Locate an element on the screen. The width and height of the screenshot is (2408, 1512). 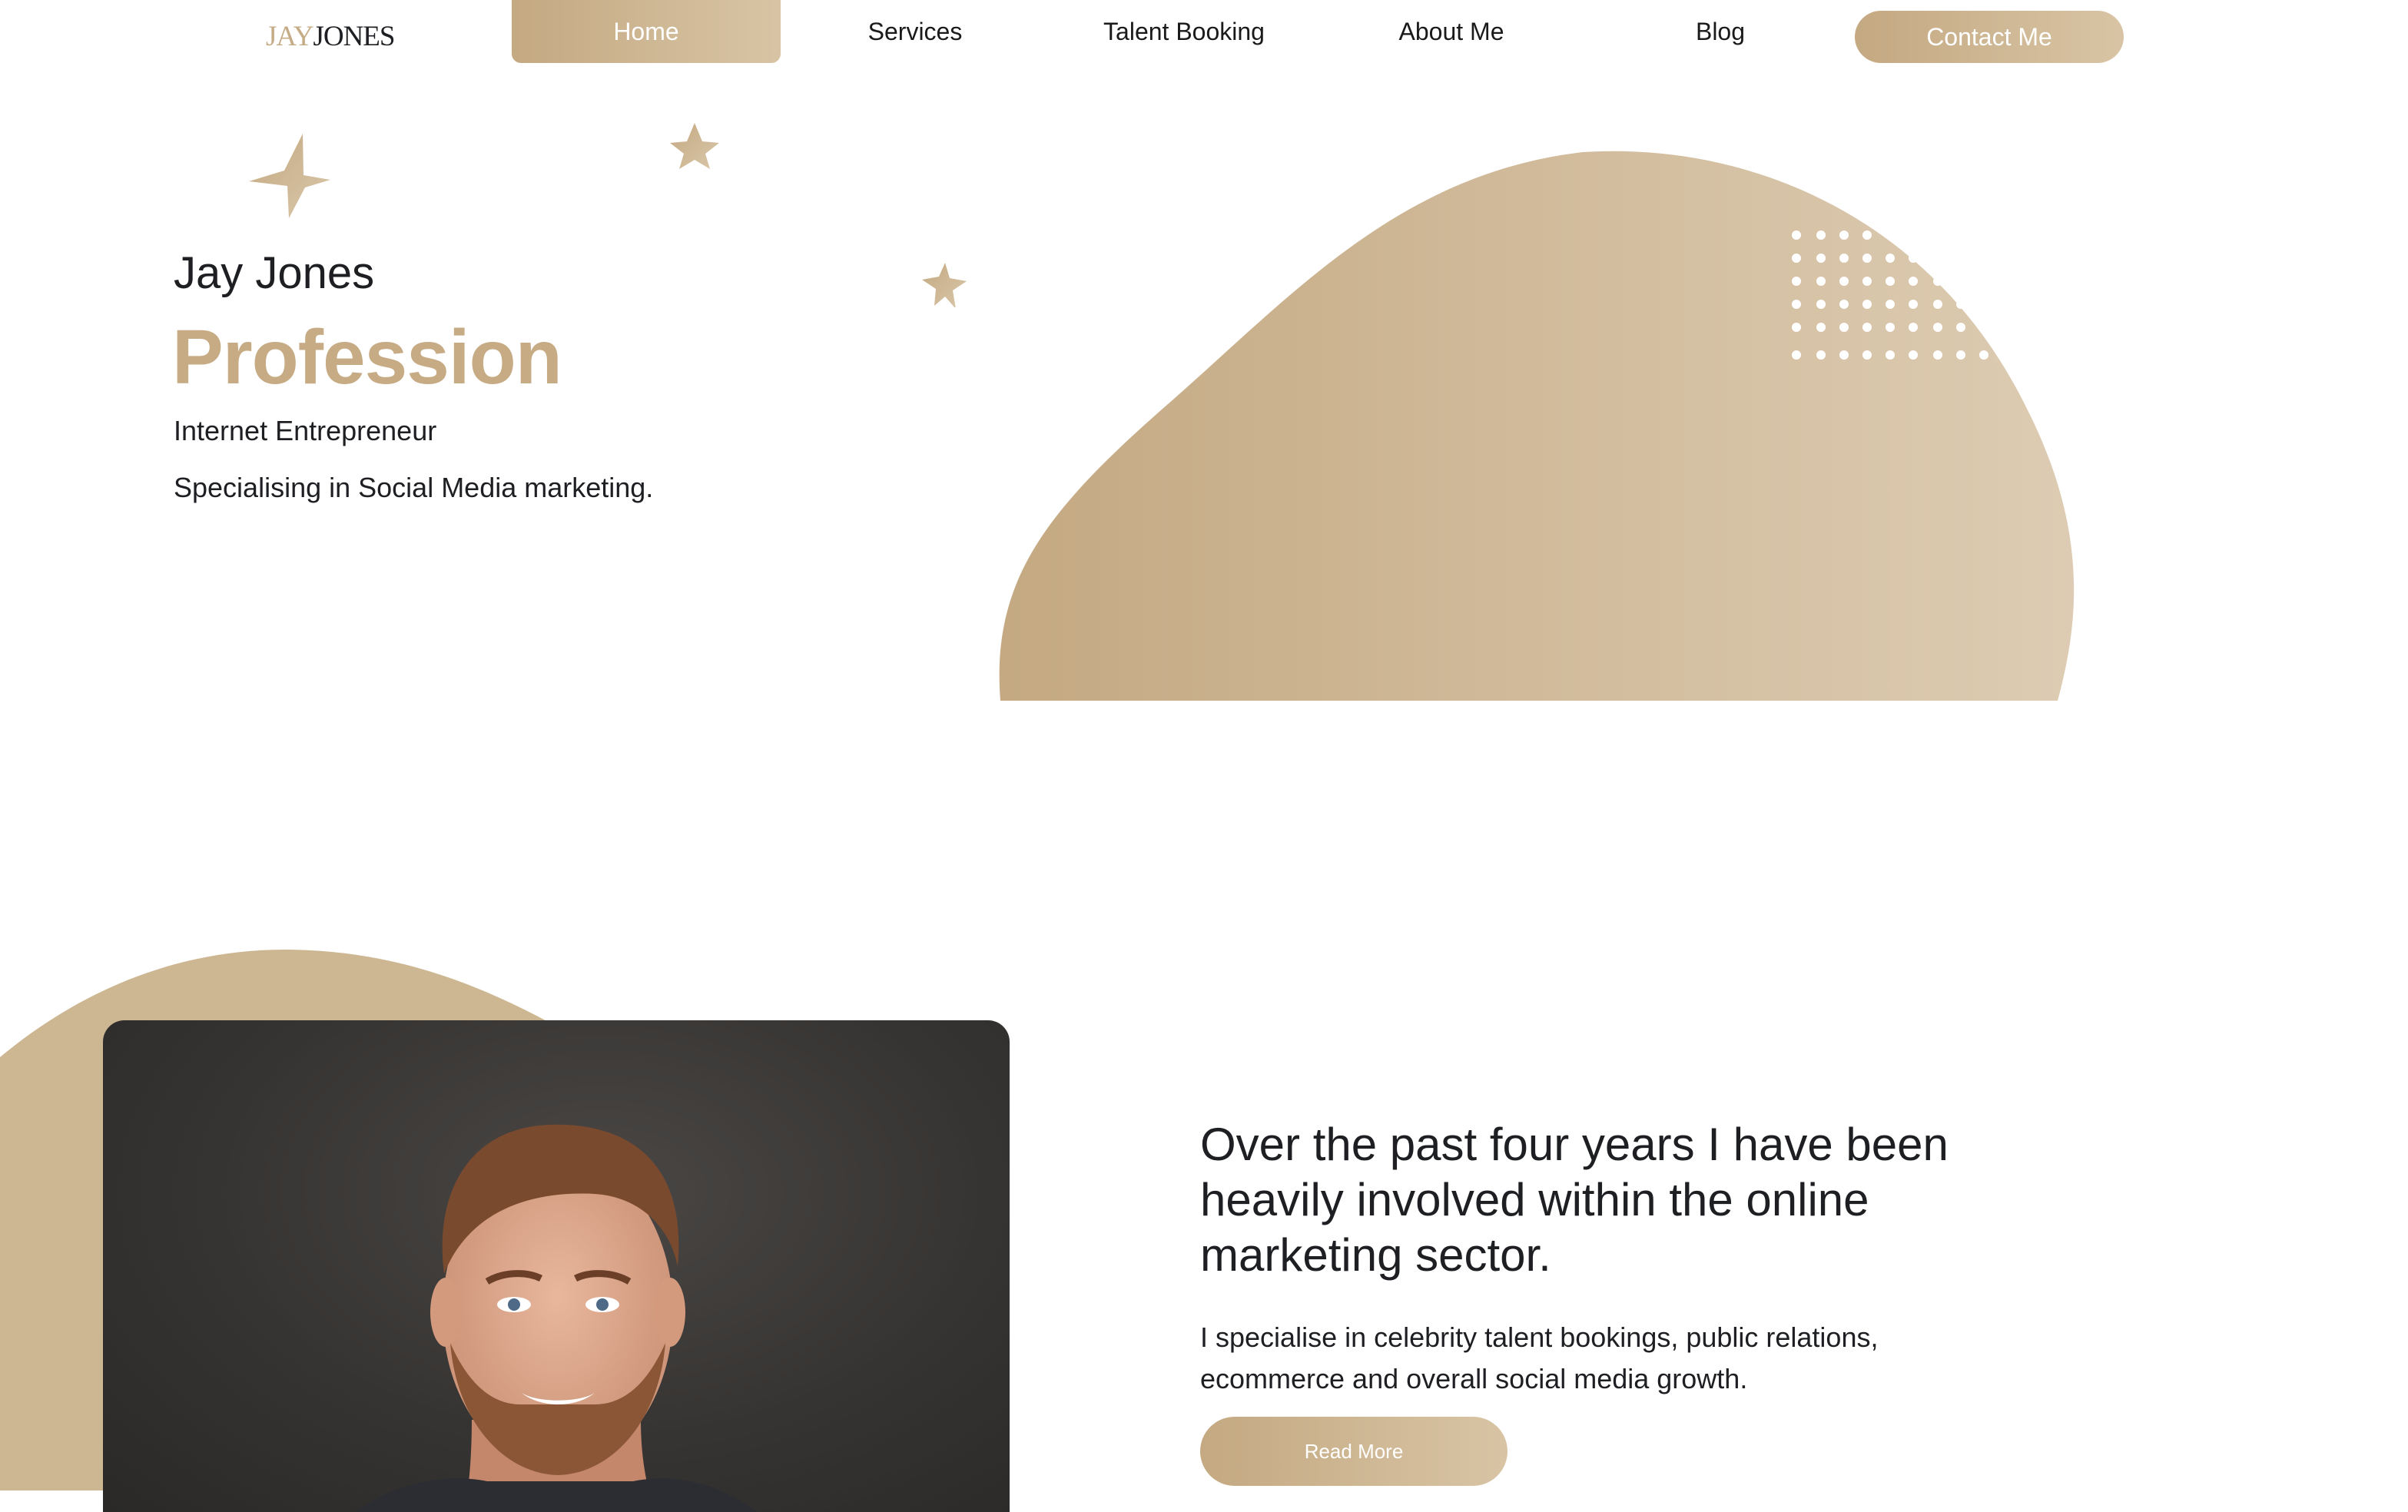
logo-first-word: JAY is located at coordinates (290, 36).